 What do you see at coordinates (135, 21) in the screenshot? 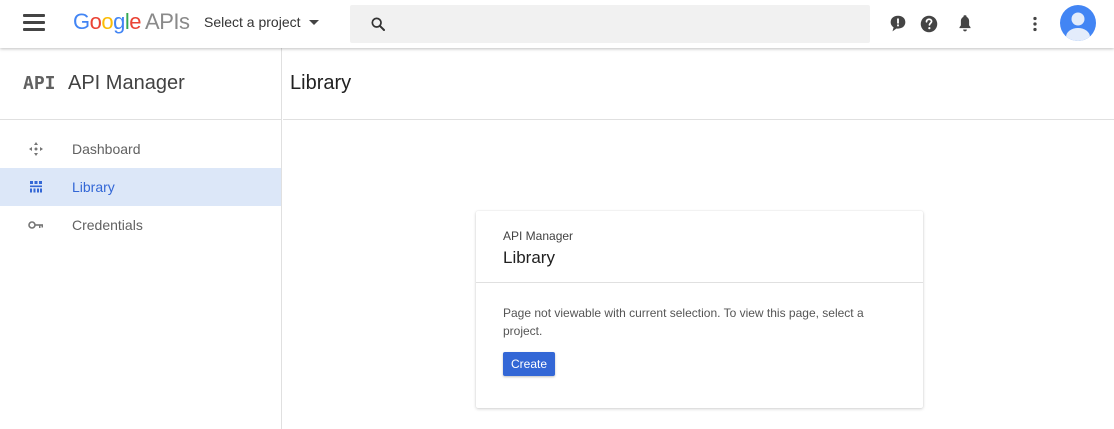
I see `logo-letter: e` at bounding box center [135, 21].